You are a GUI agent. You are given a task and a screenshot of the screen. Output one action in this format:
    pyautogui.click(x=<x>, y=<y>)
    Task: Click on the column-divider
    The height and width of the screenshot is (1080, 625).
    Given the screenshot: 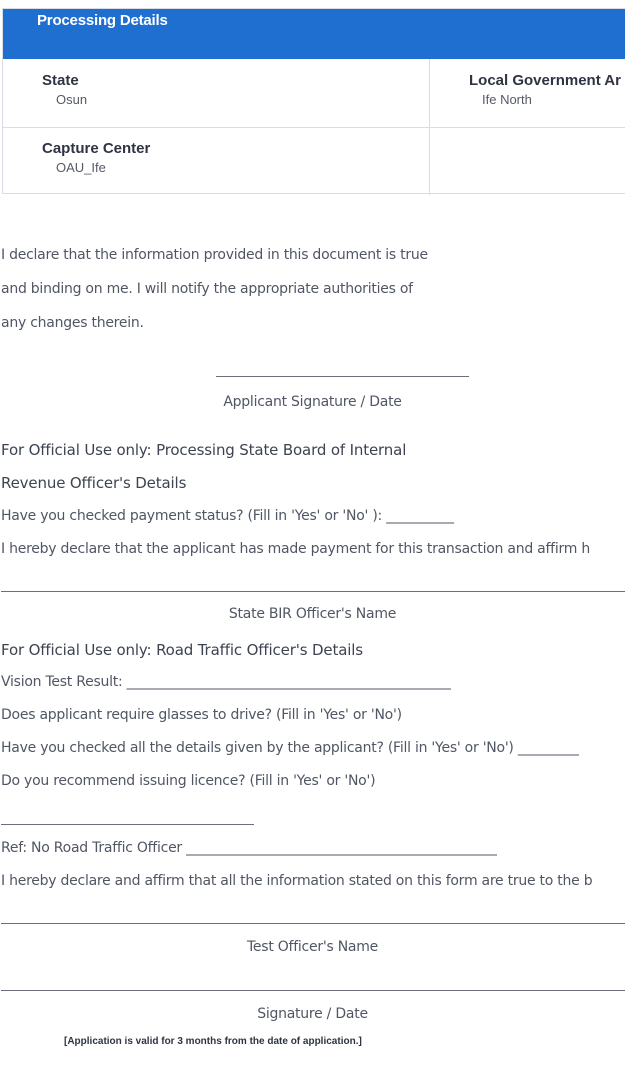 What is the action you would take?
    pyautogui.click(x=429, y=127)
    